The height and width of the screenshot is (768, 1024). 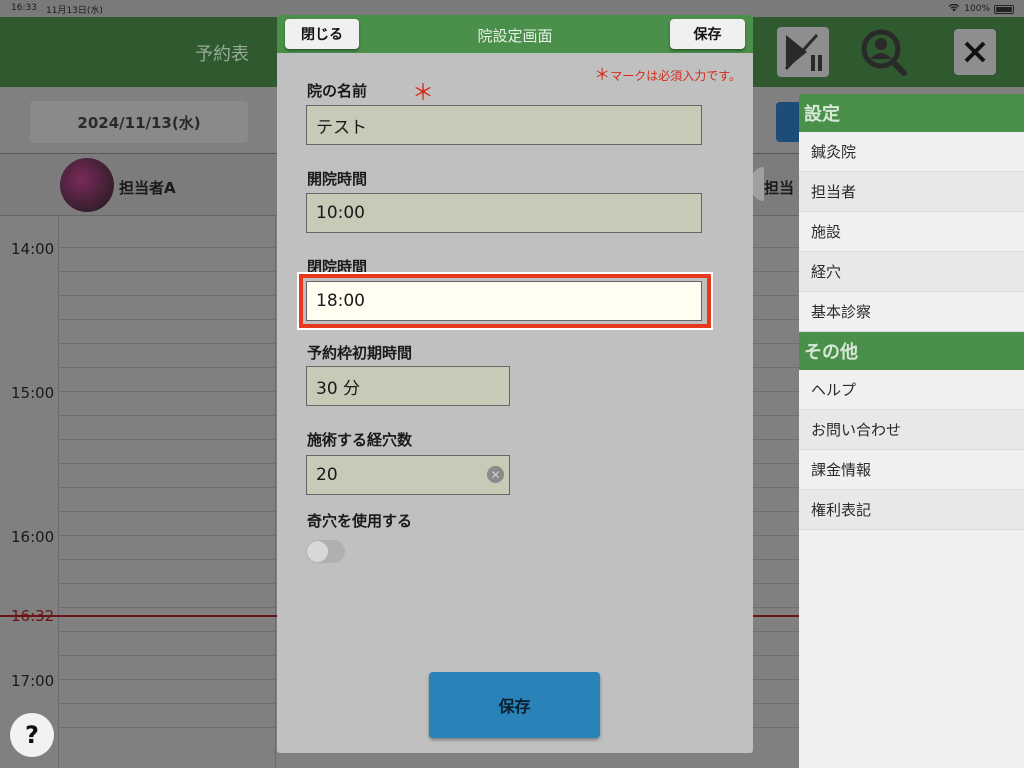 What do you see at coordinates (911, 272) in the screenshot?
I see `menu-item-acupoint: 経穴` at bounding box center [911, 272].